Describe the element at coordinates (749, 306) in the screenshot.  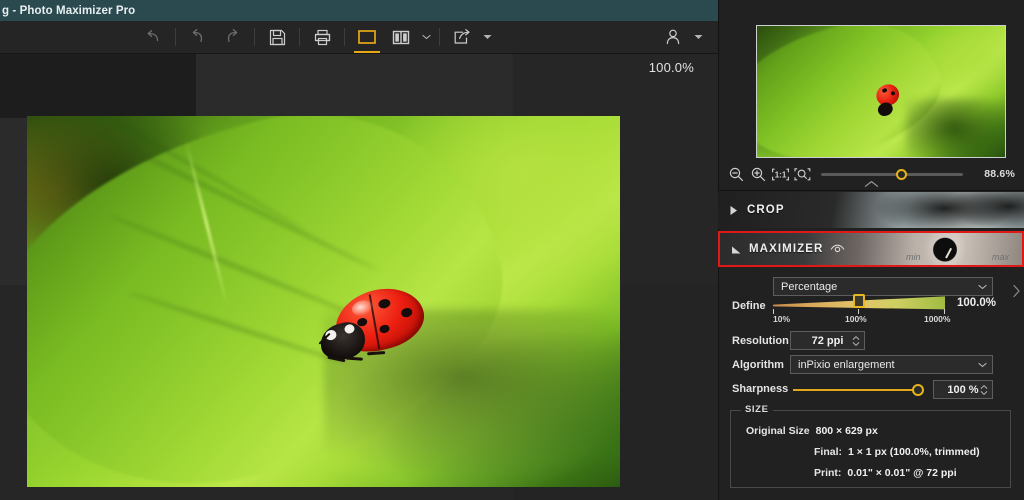
I see `define-label: Define` at that location.